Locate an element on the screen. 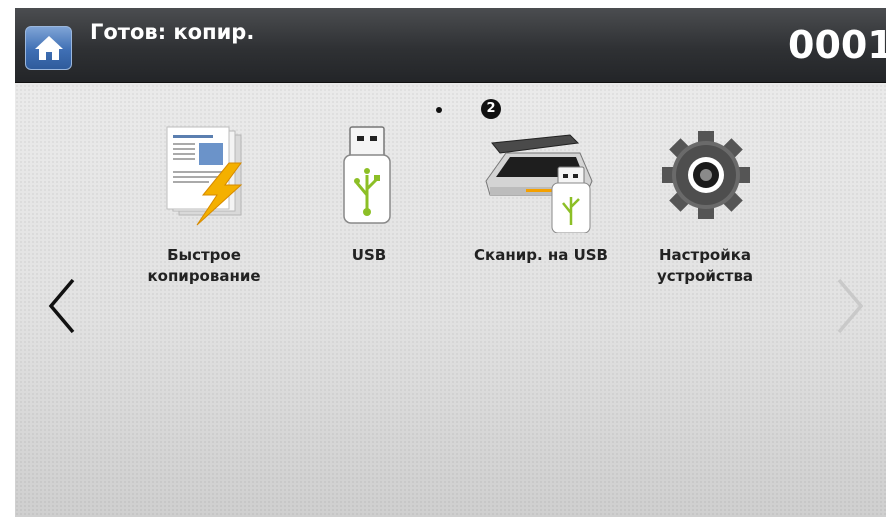  page-indicator-current: 2 is located at coordinates (491, 109).